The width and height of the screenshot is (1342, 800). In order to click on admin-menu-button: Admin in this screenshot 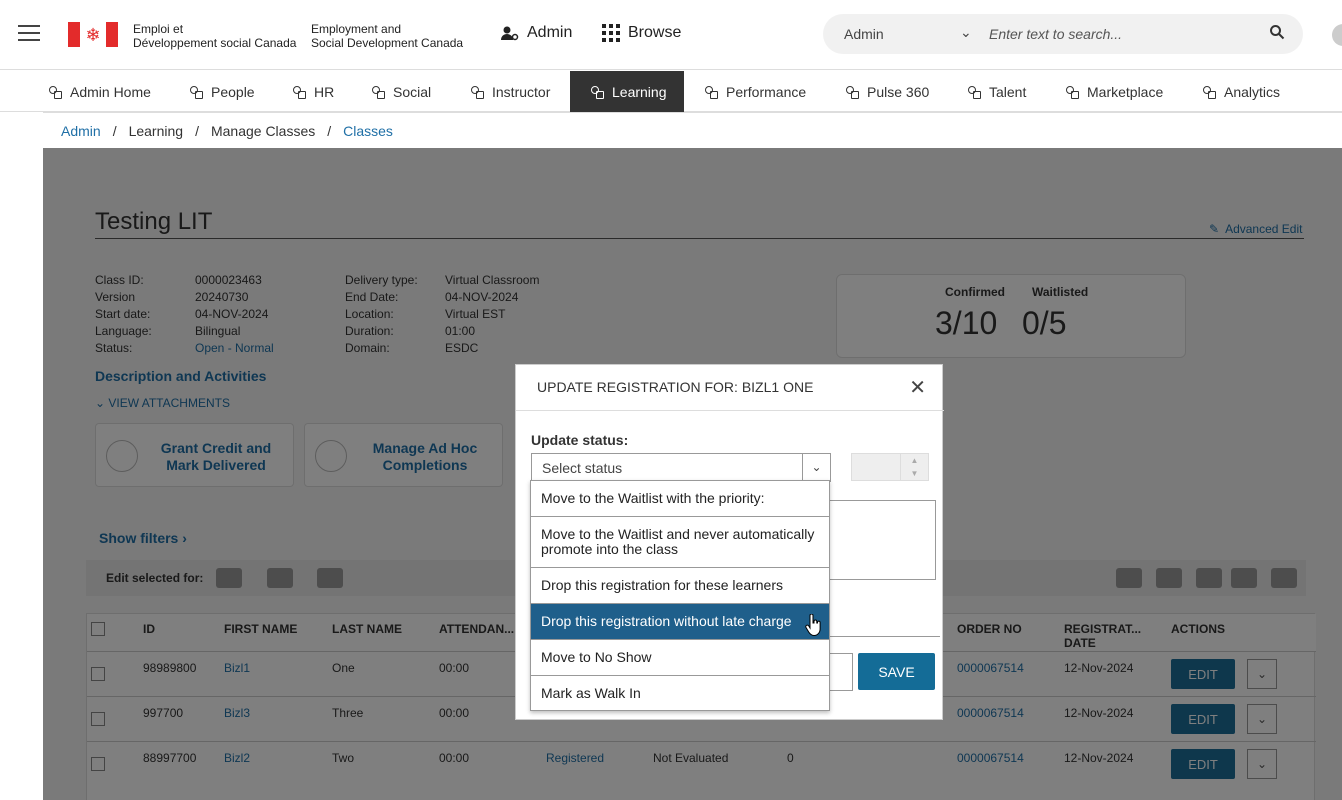, I will do `click(536, 33)`.